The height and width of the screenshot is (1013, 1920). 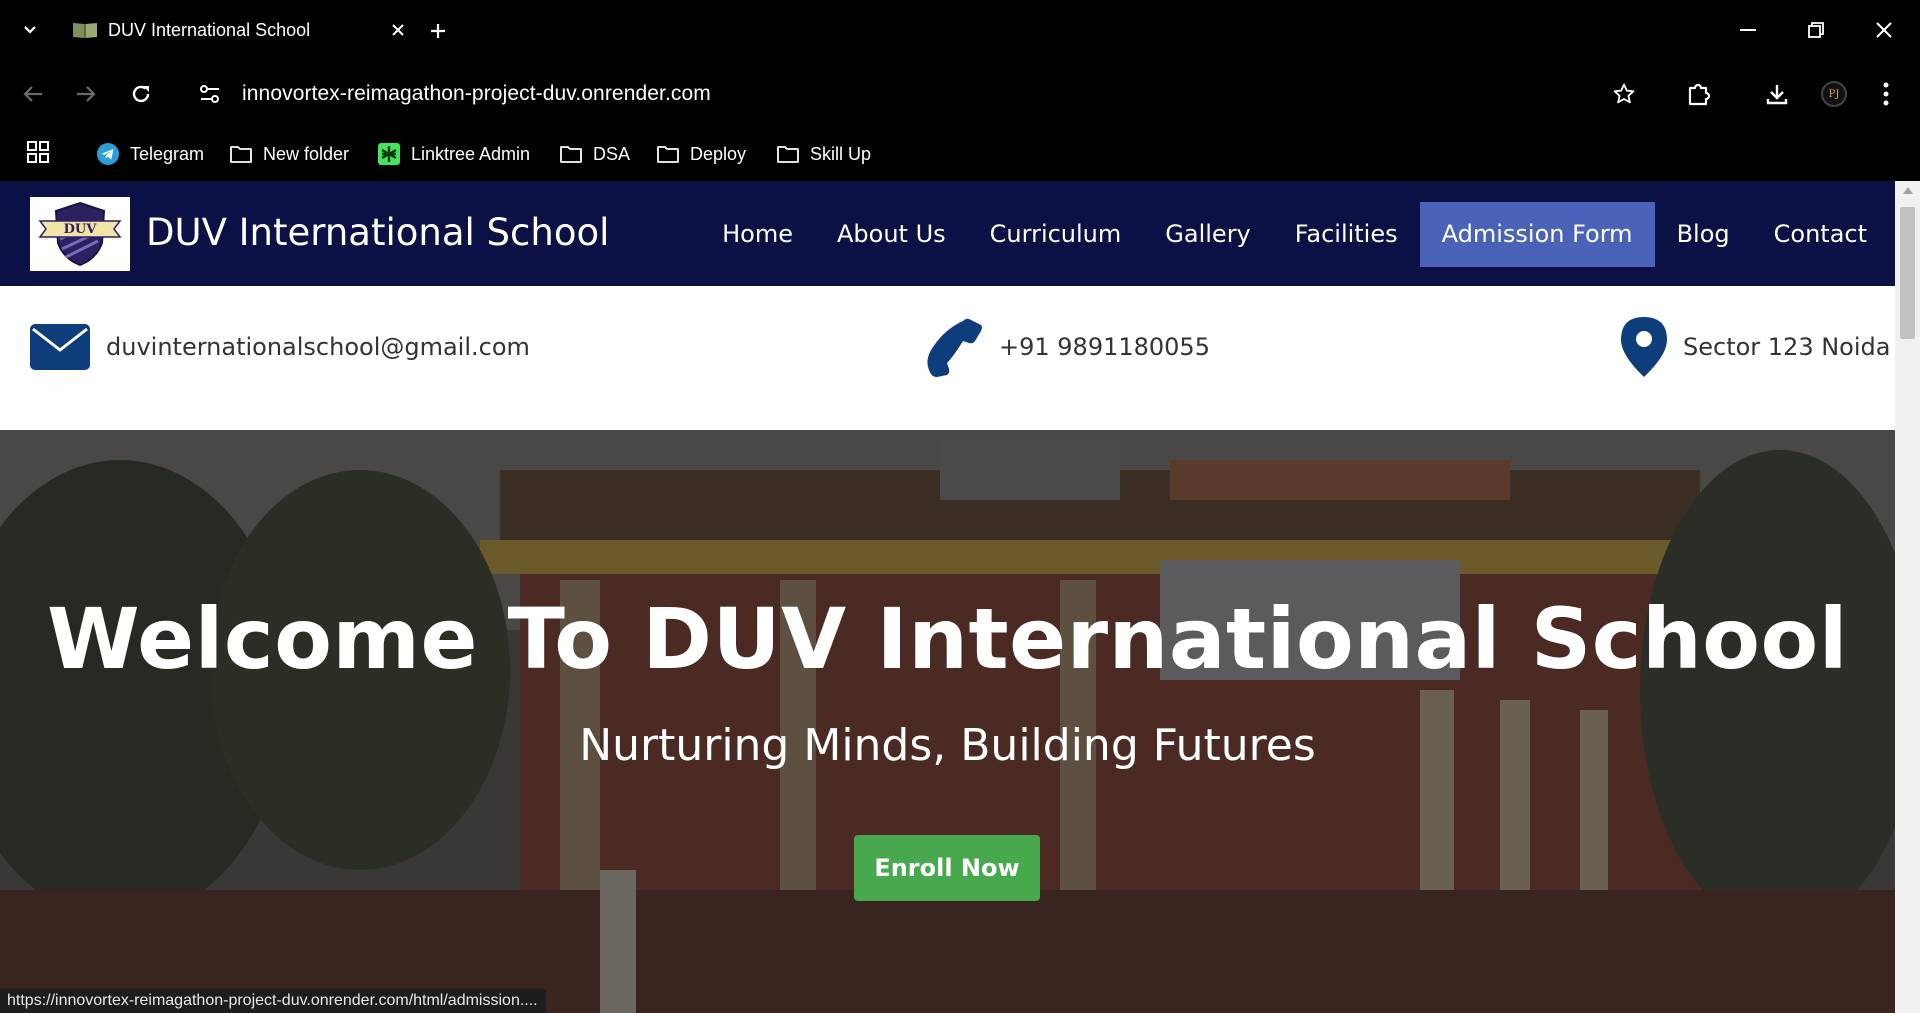 What do you see at coordinates (757, 234) in the screenshot?
I see `nav-home: Home` at bounding box center [757, 234].